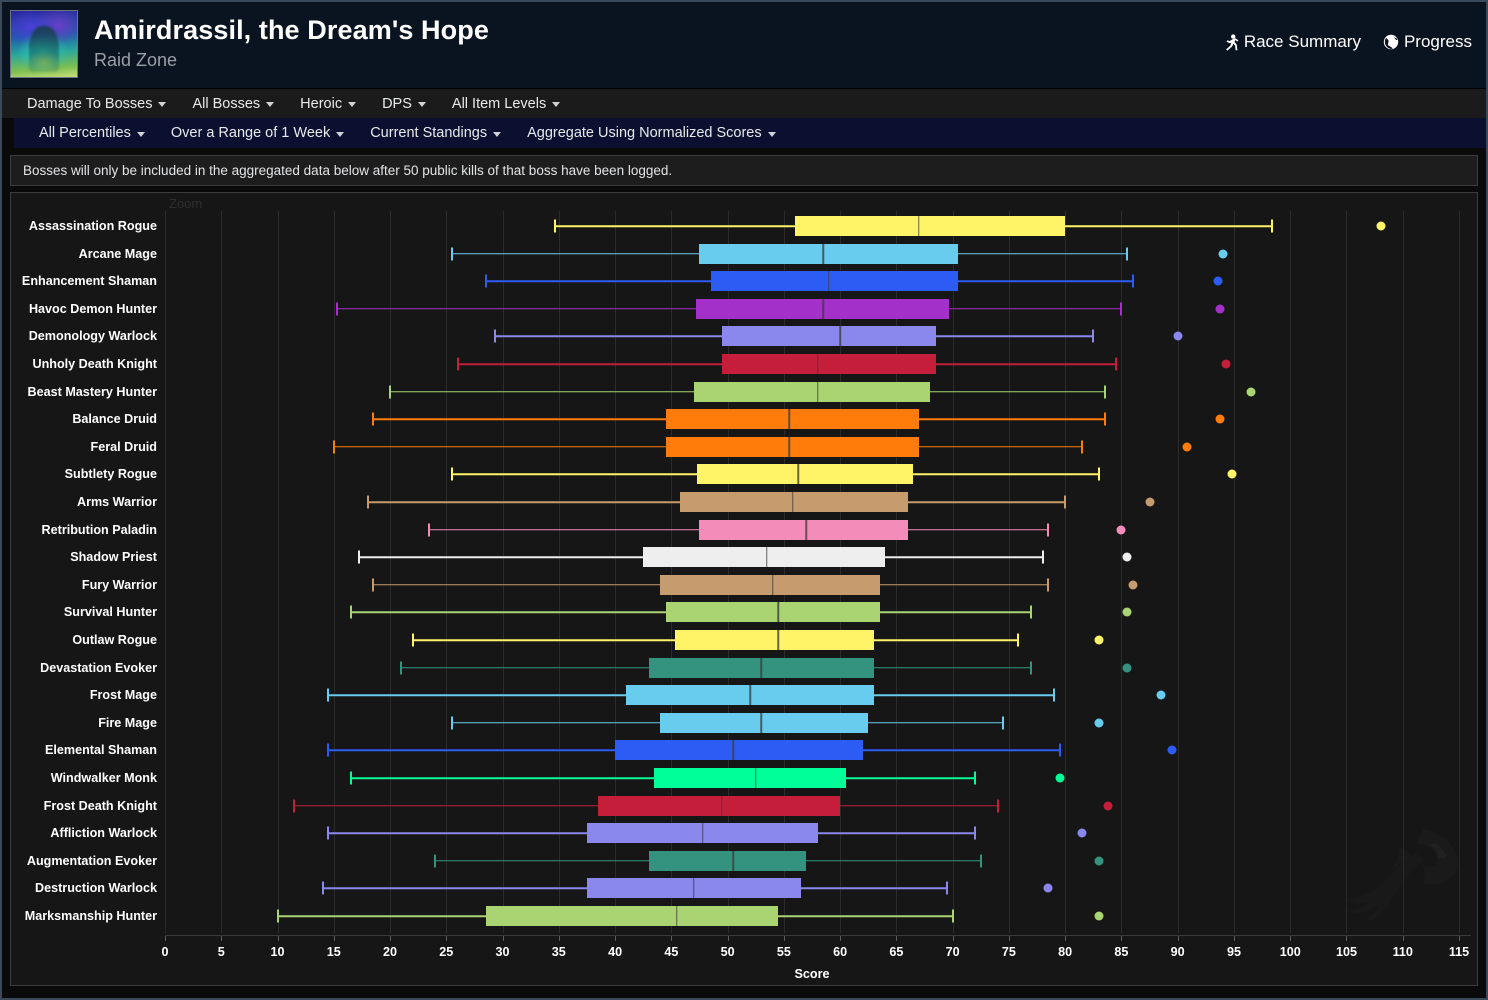  I want to click on axis-tick-label: 30, so click(502, 952).